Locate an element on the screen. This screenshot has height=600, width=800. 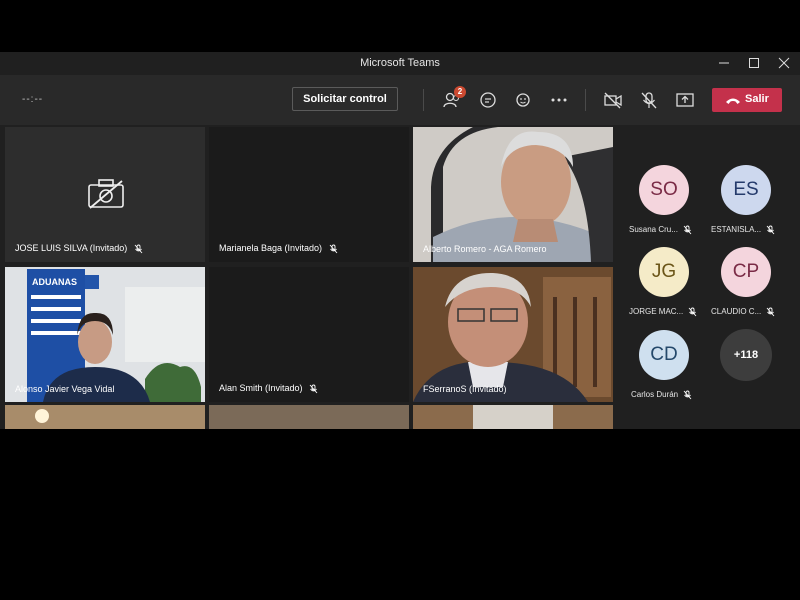
video-tile: JOSE LUIS SILVA (Invitado) is located at coordinates (105, 194).